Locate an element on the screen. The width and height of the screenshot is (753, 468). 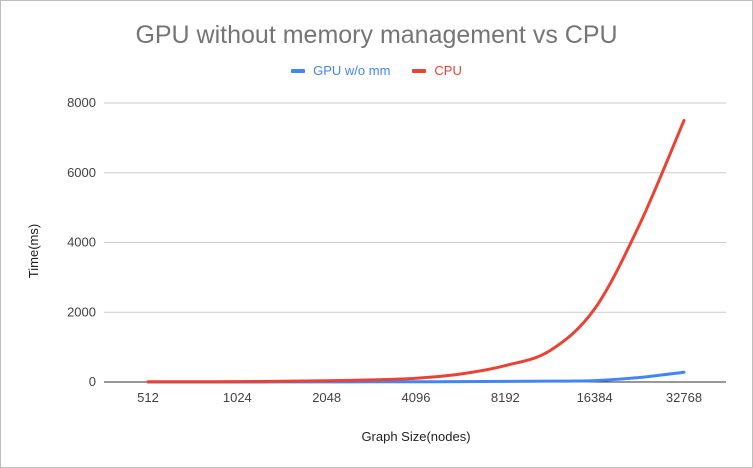
y-tick-label: 8000 is located at coordinates (81, 102).